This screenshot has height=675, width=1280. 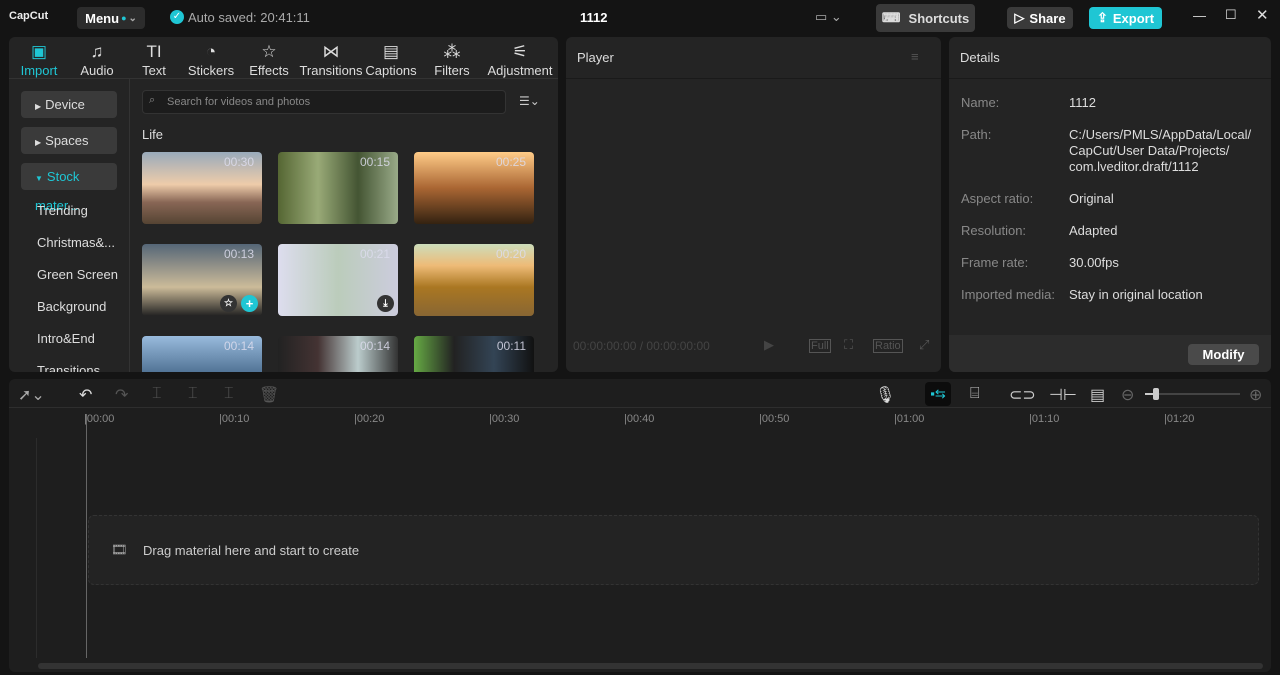 I want to click on media-clip: 00:20, so click(x=474, y=280).